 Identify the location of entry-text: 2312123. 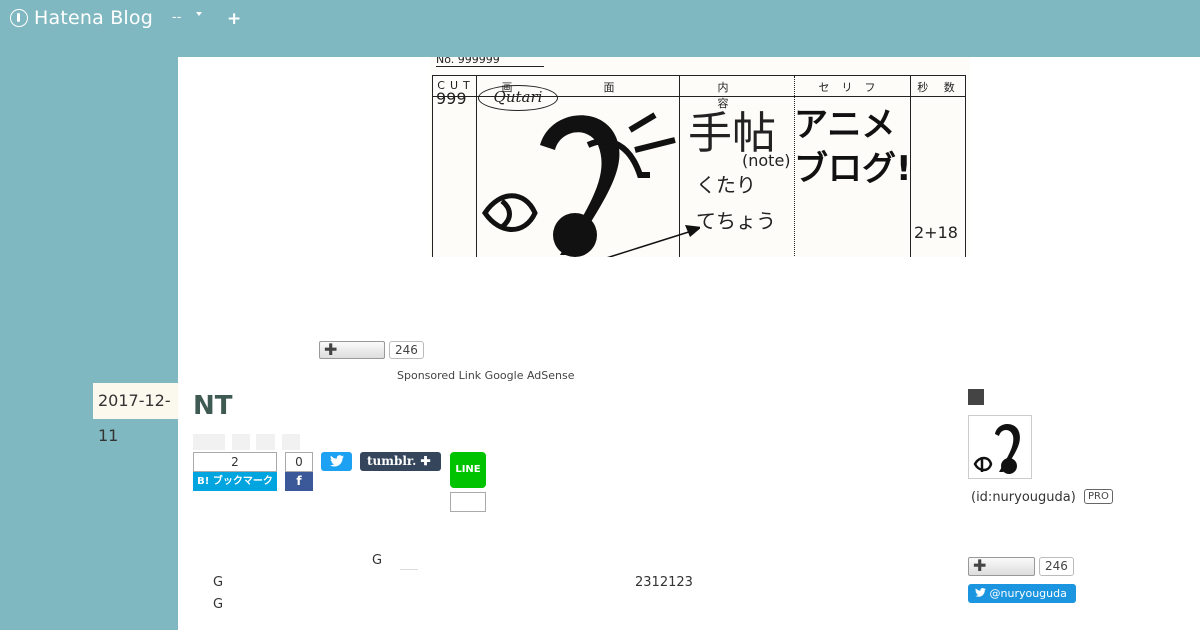
(664, 582).